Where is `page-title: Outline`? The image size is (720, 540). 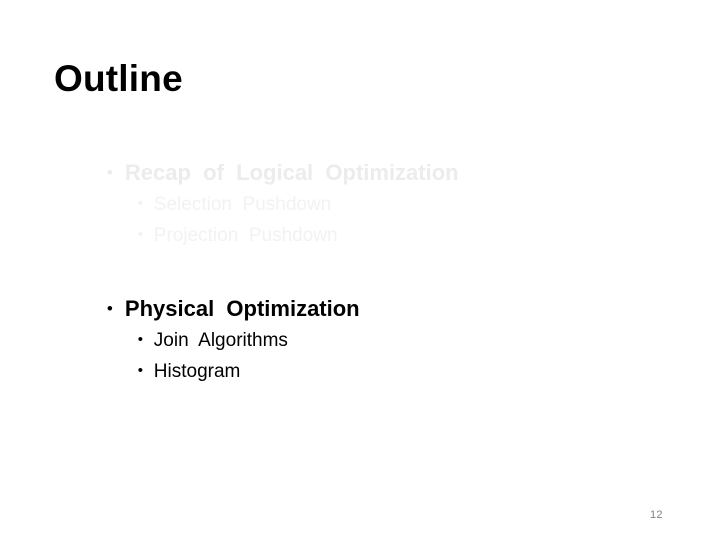 page-title: Outline is located at coordinates (118, 78).